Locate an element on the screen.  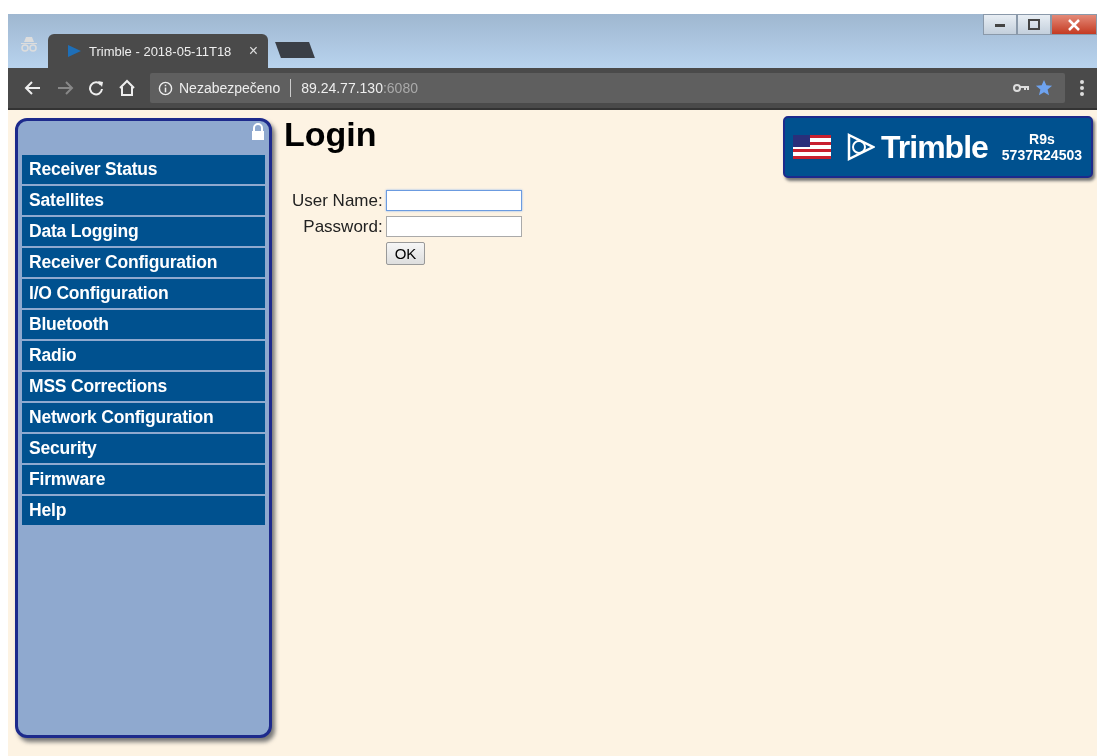
serial-number: 5737R24503 is located at coordinates (1041, 155).